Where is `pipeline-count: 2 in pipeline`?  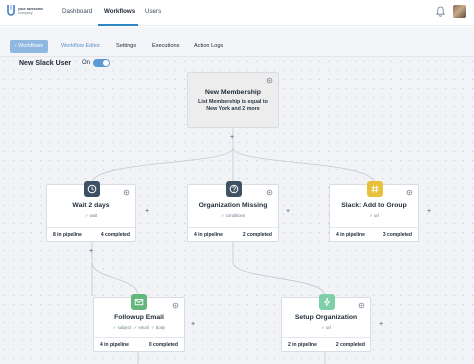
pipeline-count: 2 in pipeline is located at coordinates (302, 345).